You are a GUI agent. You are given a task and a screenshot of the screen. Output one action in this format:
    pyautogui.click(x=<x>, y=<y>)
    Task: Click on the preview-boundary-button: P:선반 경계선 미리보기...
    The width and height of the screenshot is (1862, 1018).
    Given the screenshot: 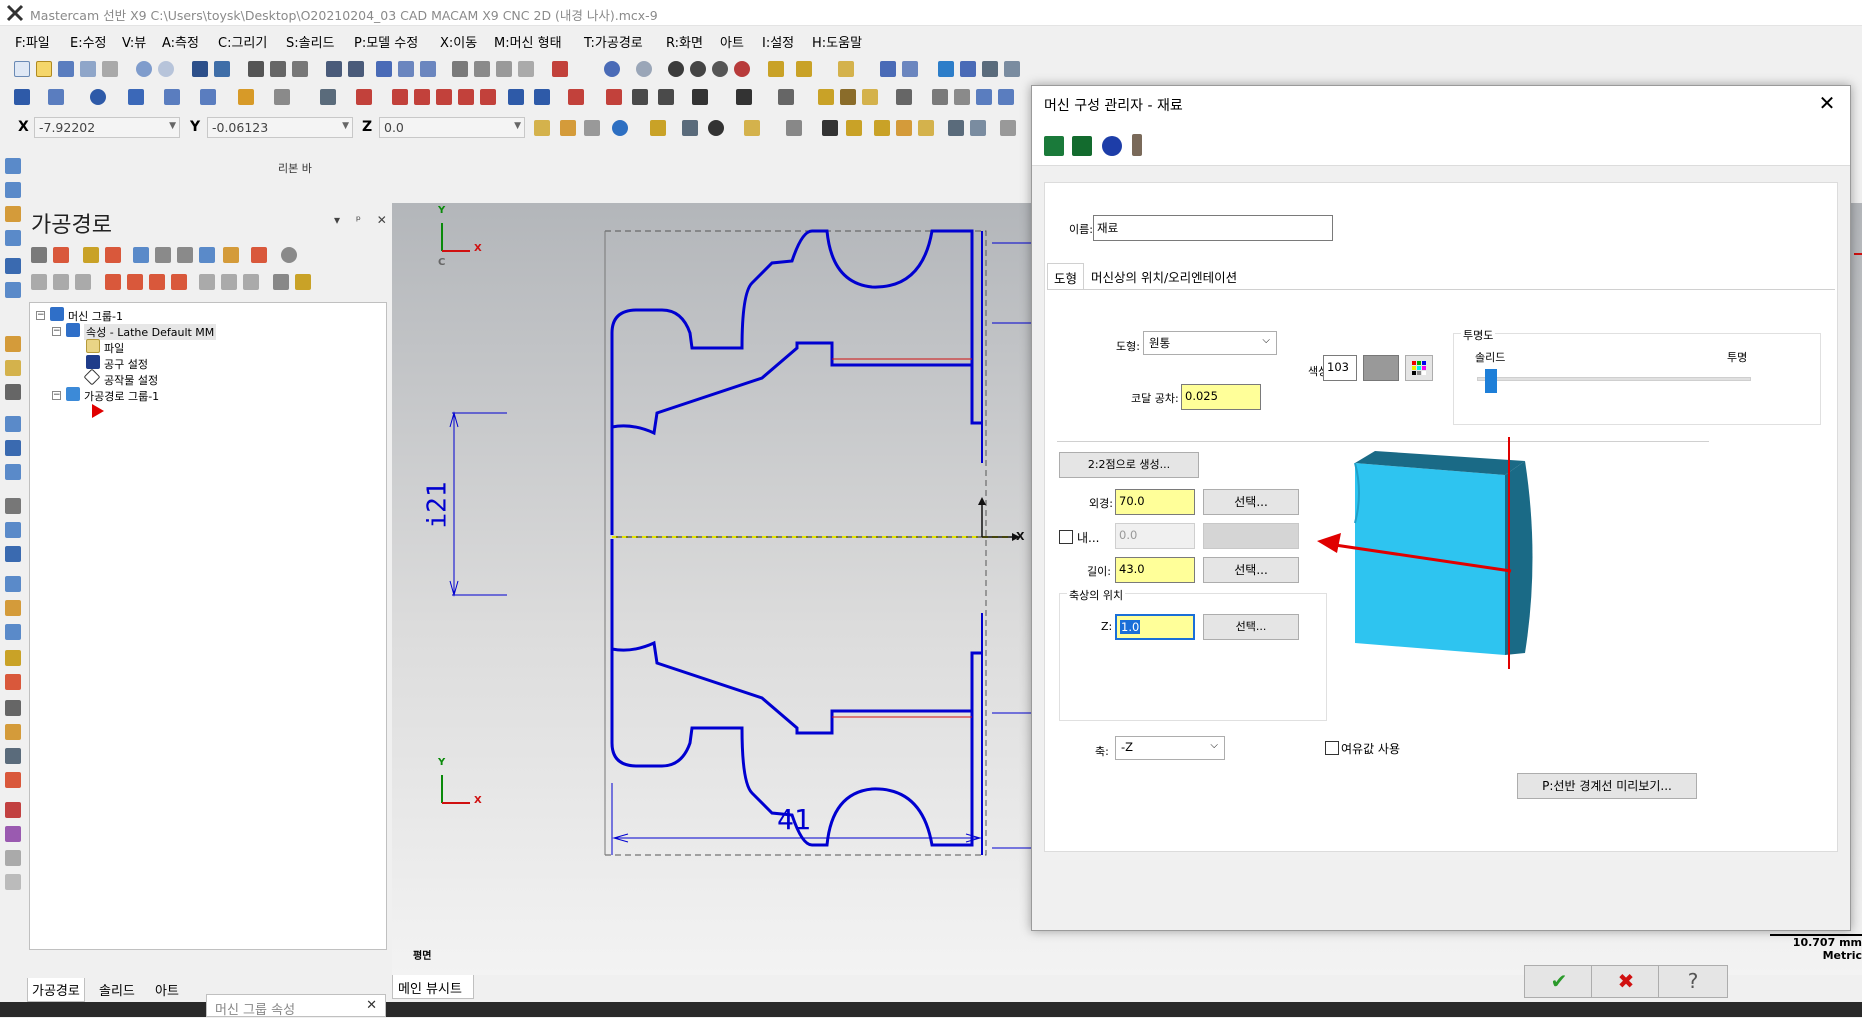 What is the action you would take?
    pyautogui.click(x=1607, y=786)
    